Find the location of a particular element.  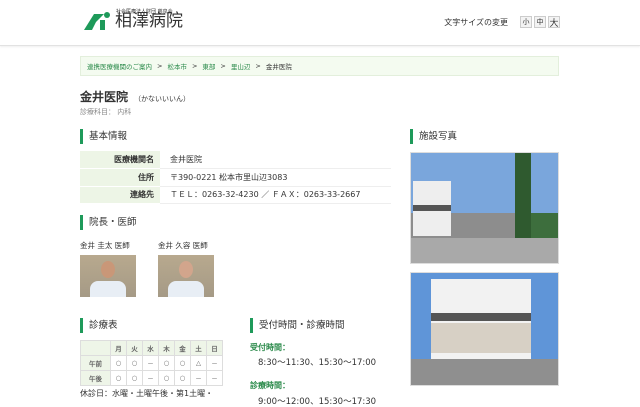

row-label: 午後 is located at coordinates (95, 378).